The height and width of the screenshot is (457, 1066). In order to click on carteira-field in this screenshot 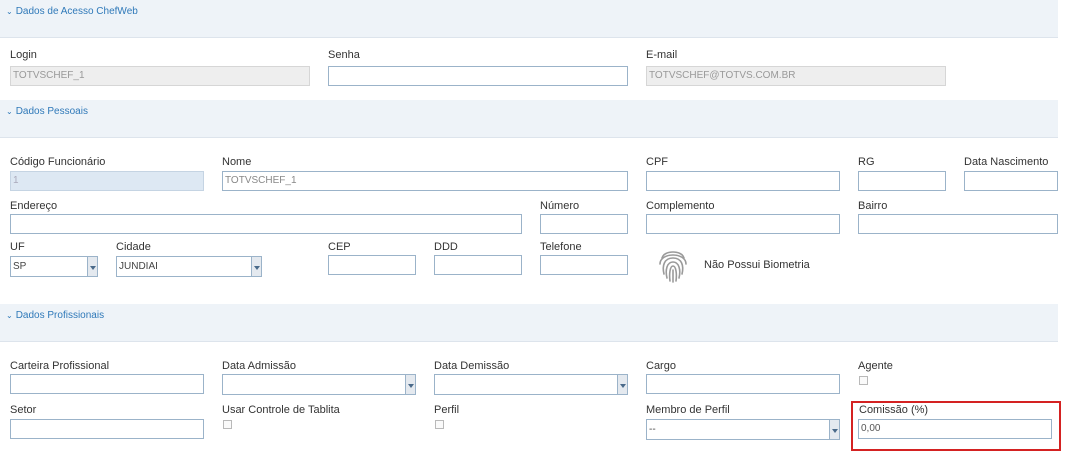, I will do `click(107, 384)`.